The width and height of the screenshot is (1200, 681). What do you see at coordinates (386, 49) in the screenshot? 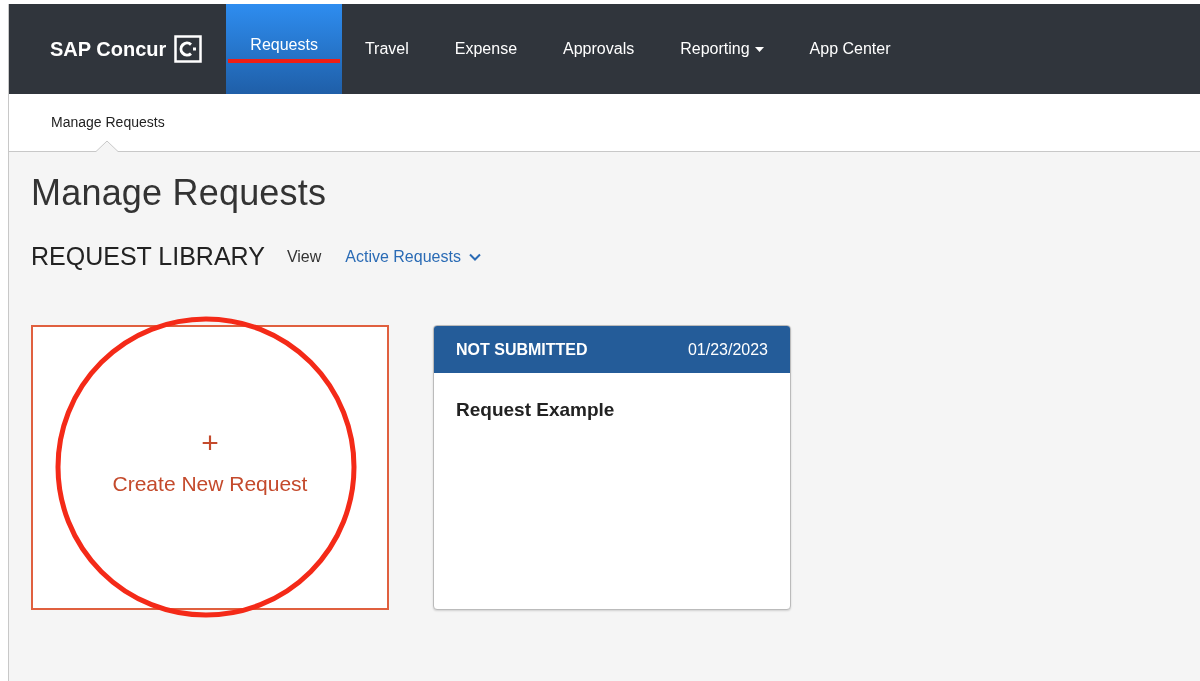
I see `nav-tab: Travel` at bounding box center [386, 49].